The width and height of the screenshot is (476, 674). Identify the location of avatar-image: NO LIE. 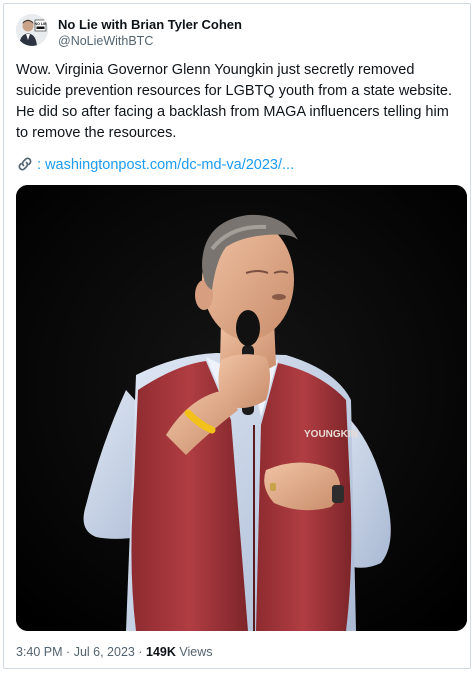
(32, 30).